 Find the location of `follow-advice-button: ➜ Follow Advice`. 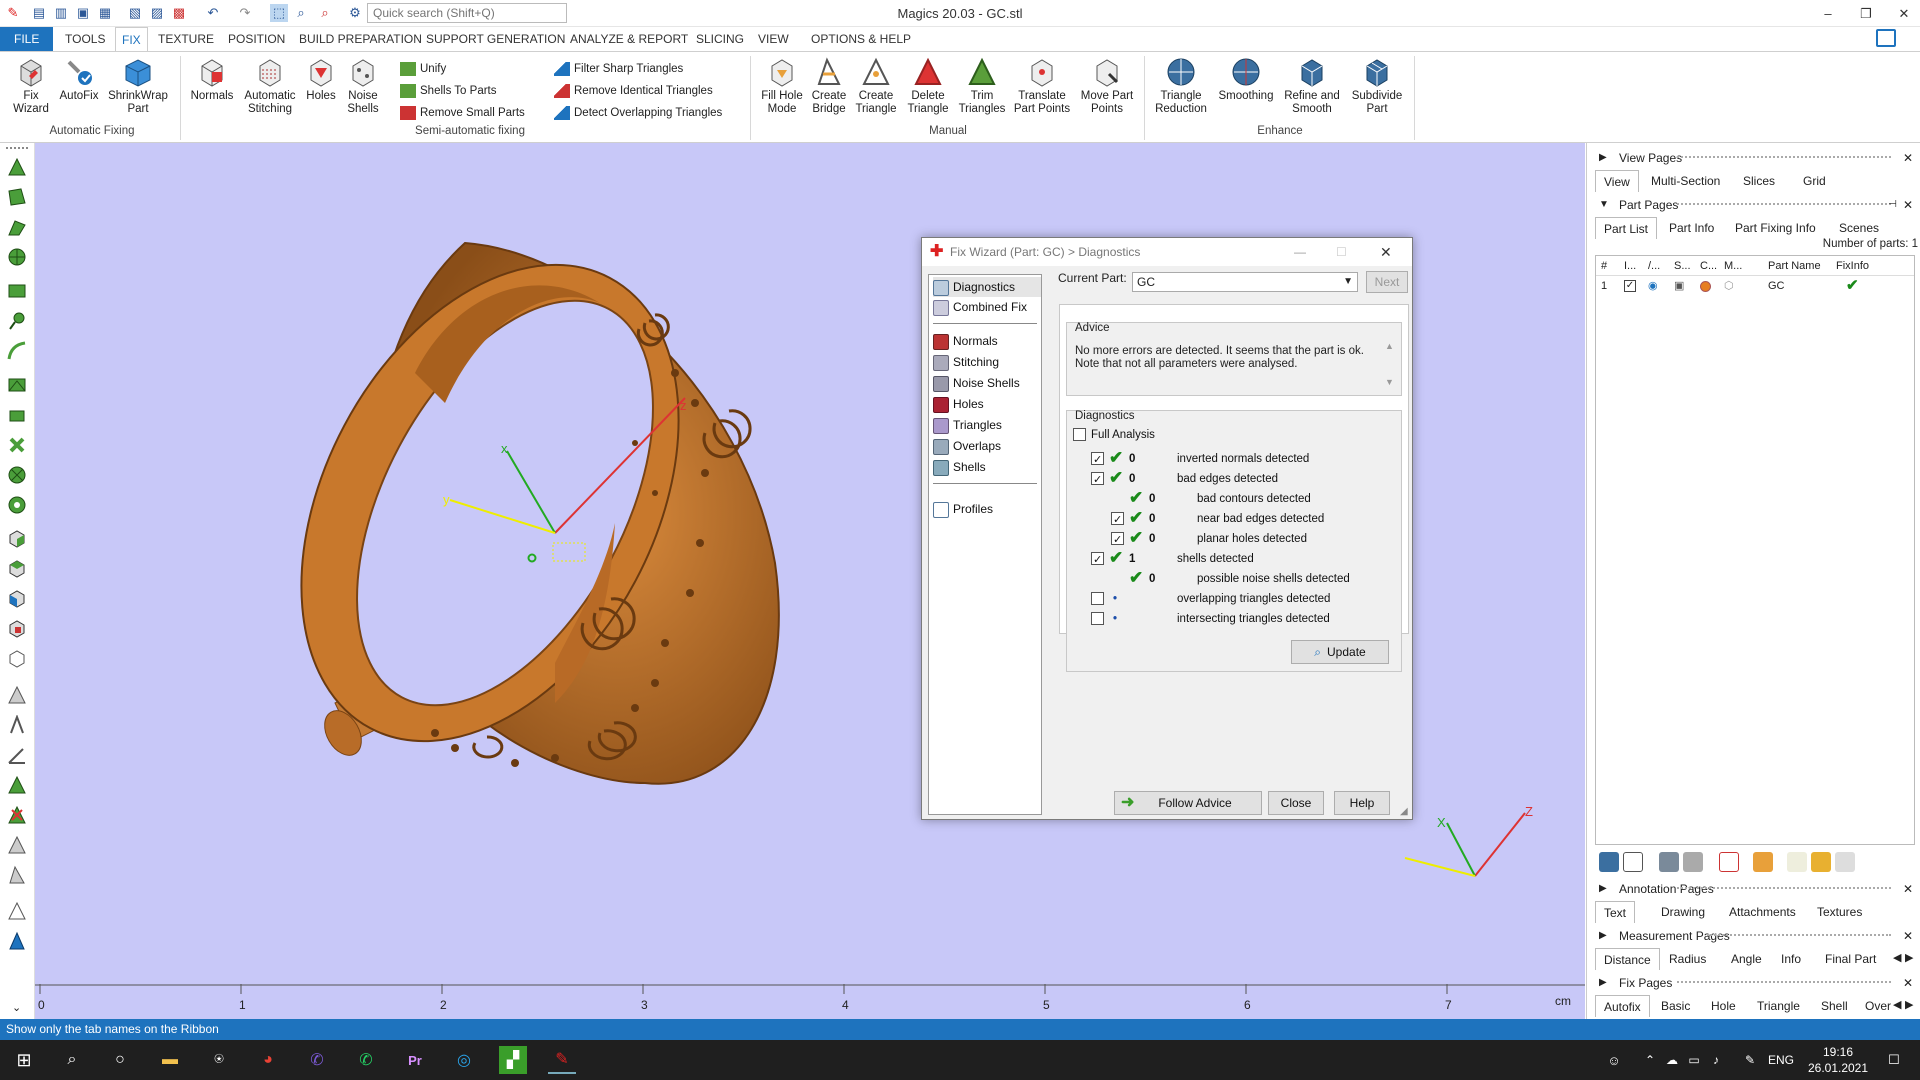

follow-advice-button: ➜ Follow Advice is located at coordinates (1188, 803).